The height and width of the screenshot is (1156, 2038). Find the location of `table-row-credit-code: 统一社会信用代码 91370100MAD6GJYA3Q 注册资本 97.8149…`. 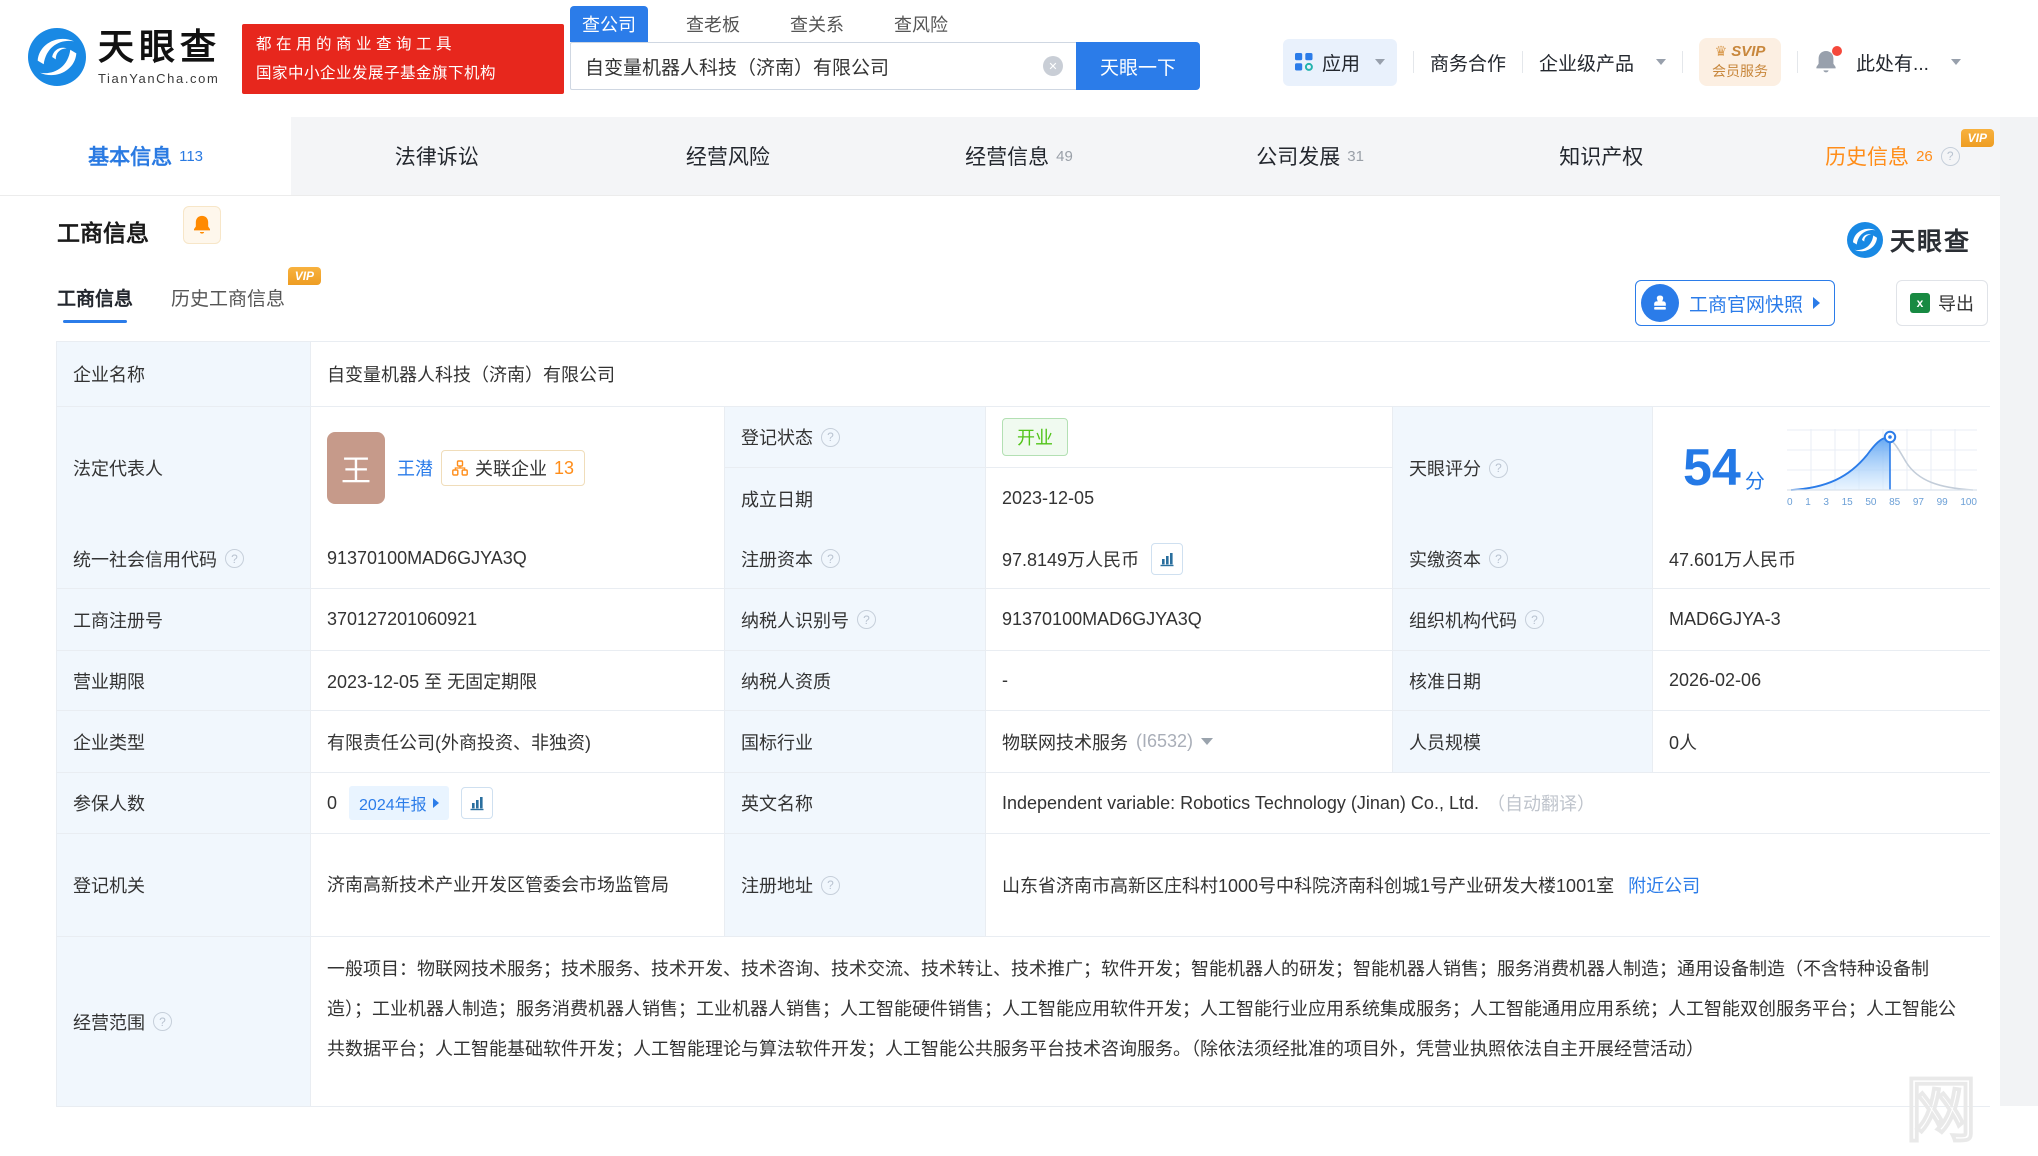

table-row-credit-code: 统一社会信用代码 91370100MAD6GJYA3Q 注册资本 97.8149… is located at coordinates (1024, 559).